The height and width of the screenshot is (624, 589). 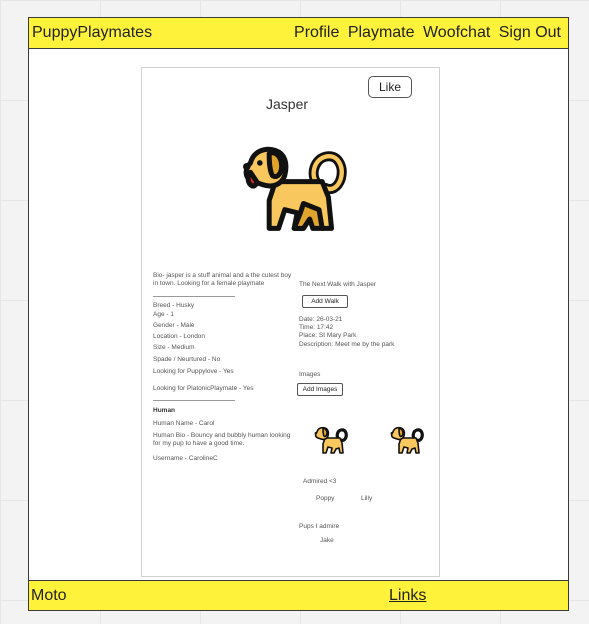 What do you see at coordinates (203, 388) in the screenshot?
I see `looking-platonic: Looking for PlatonicPlaymate - Yes` at bounding box center [203, 388].